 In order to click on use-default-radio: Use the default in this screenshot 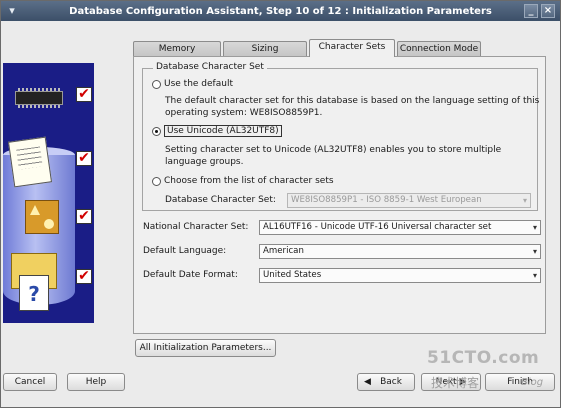, I will do `click(192, 84)`.